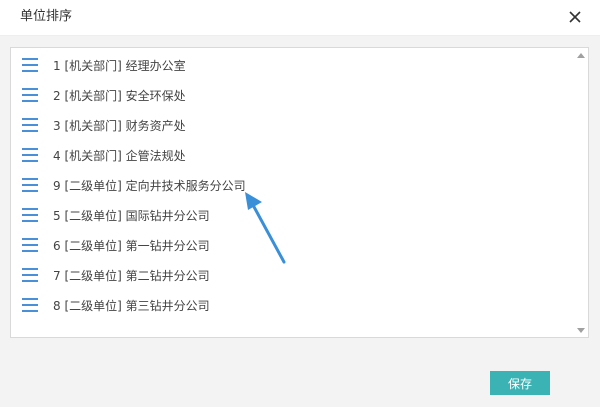 This screenshot has width=600, height=407. What do you see at coordinates (119, 96) in the screenshot?
I see `list-item-label: 2 [机关部门] 安全环保处` at bounding box center [119, 96].